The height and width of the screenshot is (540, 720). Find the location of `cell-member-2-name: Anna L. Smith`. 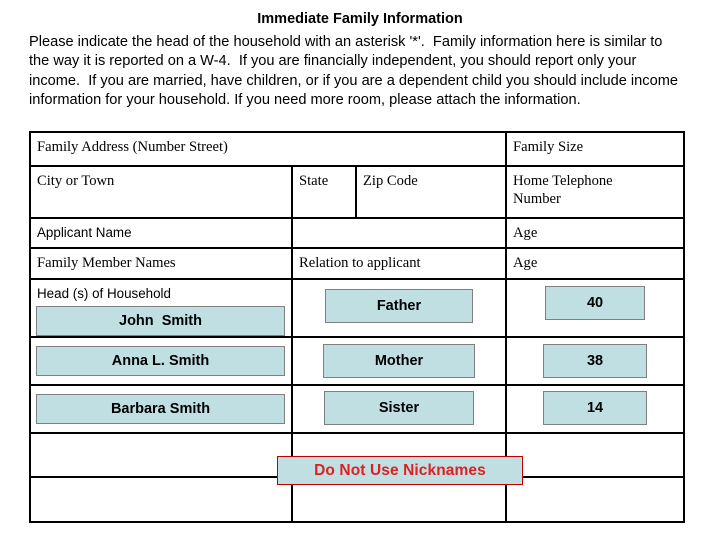

cell-member-2-name: Anna L. Smith is located at coordinates (161, 361).